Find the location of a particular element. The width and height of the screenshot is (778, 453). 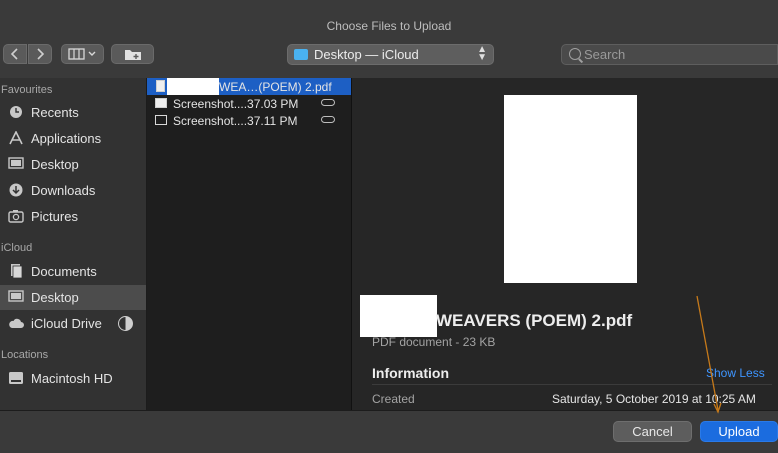

created-label: Created is located at coordinates (393, 399).